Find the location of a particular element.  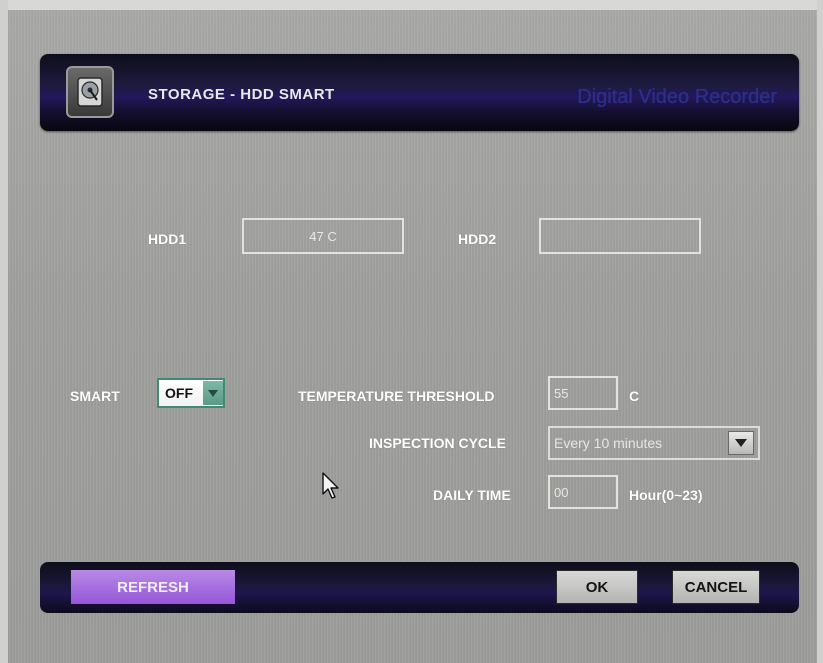

hdd-icon is located at coordinates (90, 92).